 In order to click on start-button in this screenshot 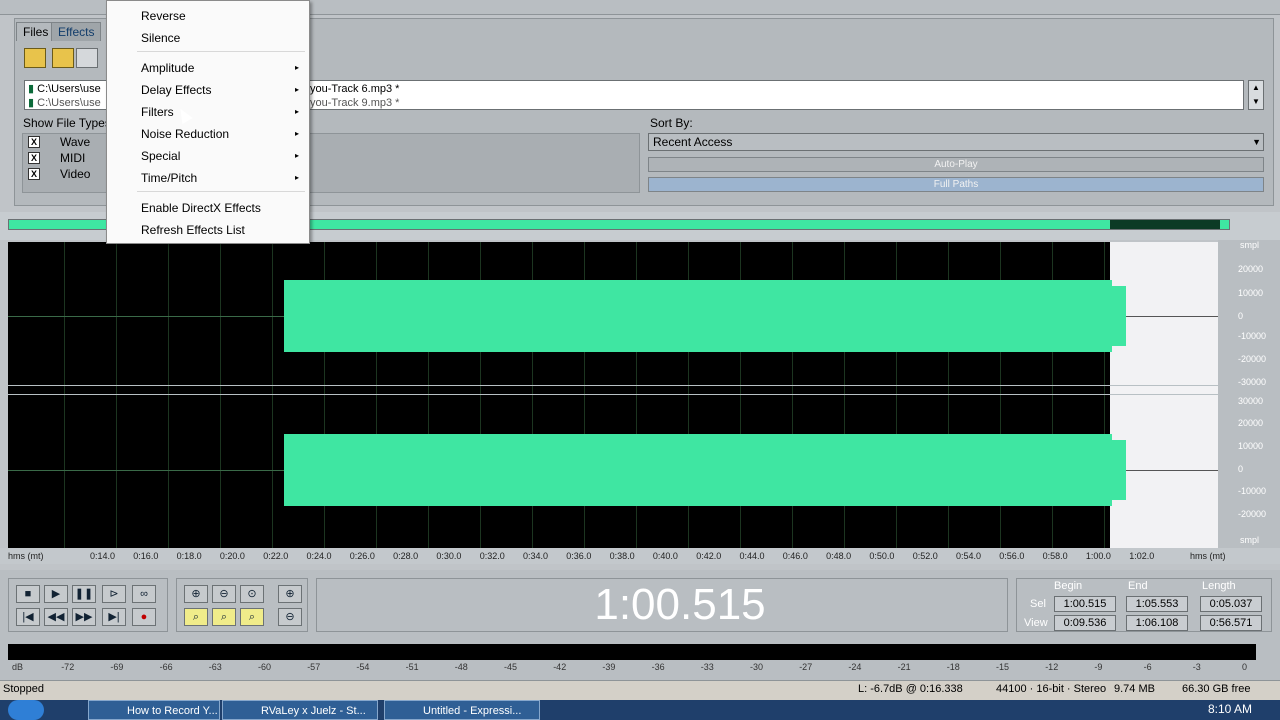, I will do `click(26, 710)`.